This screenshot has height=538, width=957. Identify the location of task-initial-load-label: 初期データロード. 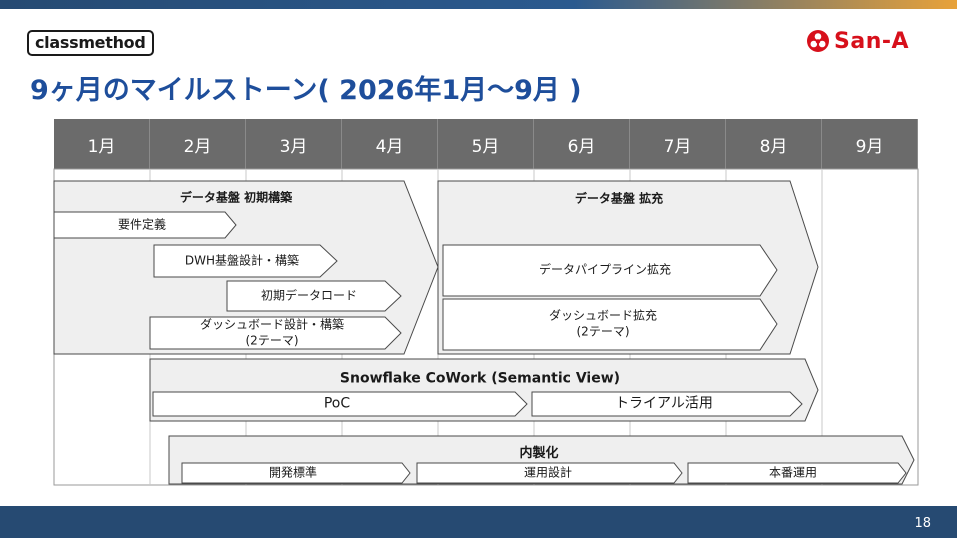
(309, 295).